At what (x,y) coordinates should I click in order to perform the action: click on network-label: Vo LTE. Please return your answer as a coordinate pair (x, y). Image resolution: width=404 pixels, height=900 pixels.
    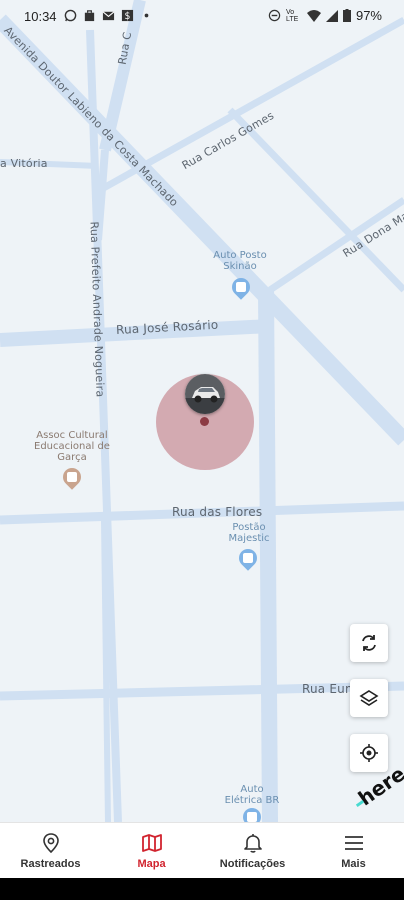
    Looking at the image, I should click on (292, 15).